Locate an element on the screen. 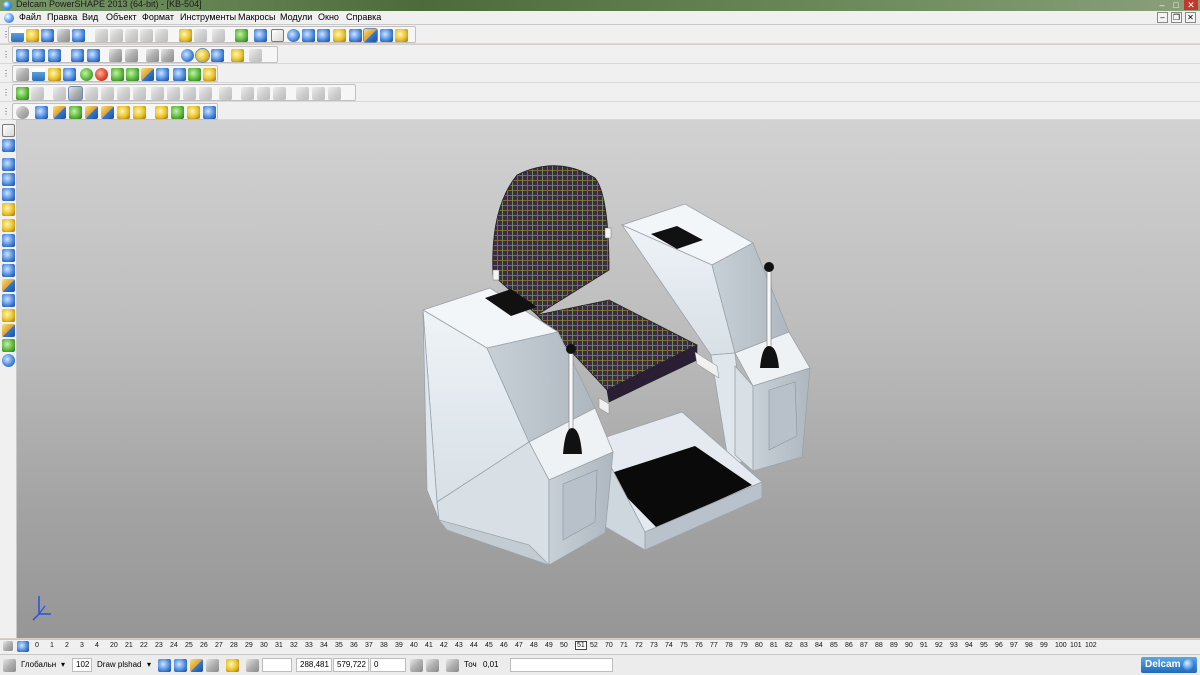 Image resolution: width=1200 pixels, height=675 pixels. level-button: 22 is located at coordinates (144, 645).